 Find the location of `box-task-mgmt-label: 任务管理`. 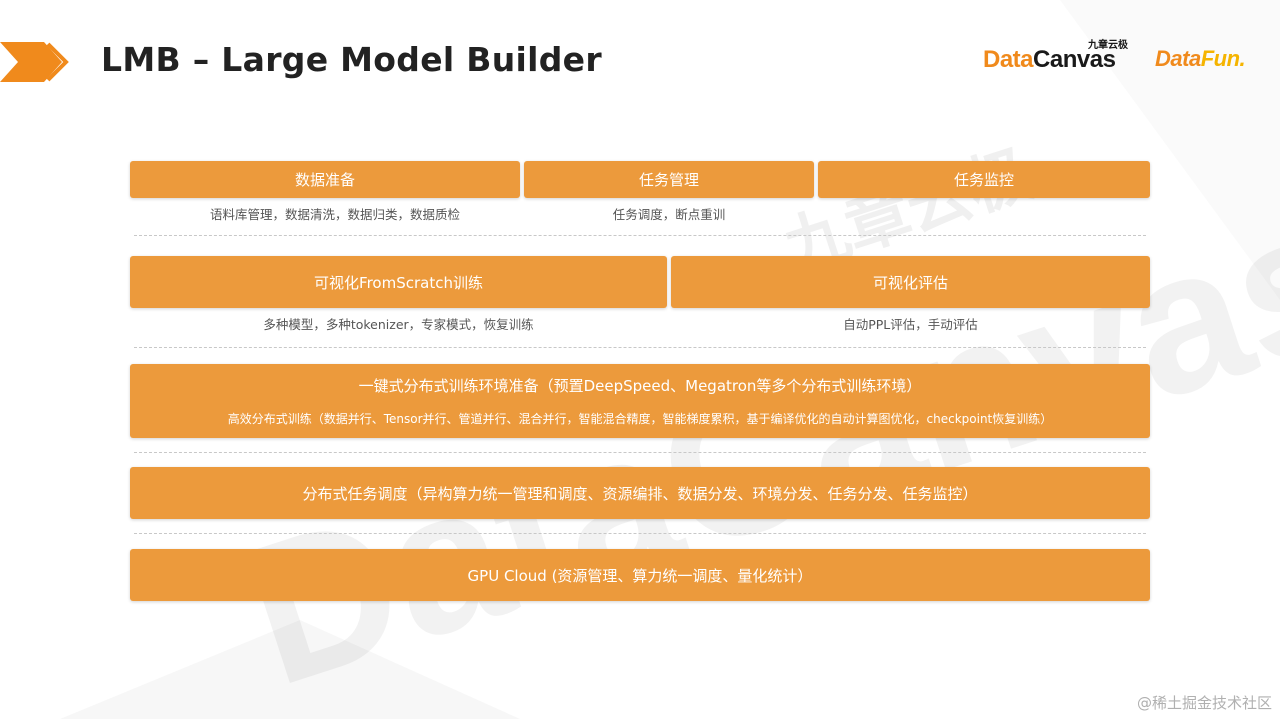

box-task-mgmt-label: 任务管理 is located at coordinates (668, 180).